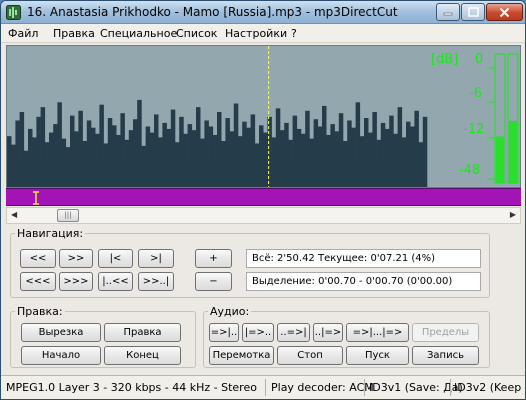  I want to click on navigation-label: Навигация:, so click(50, 233).